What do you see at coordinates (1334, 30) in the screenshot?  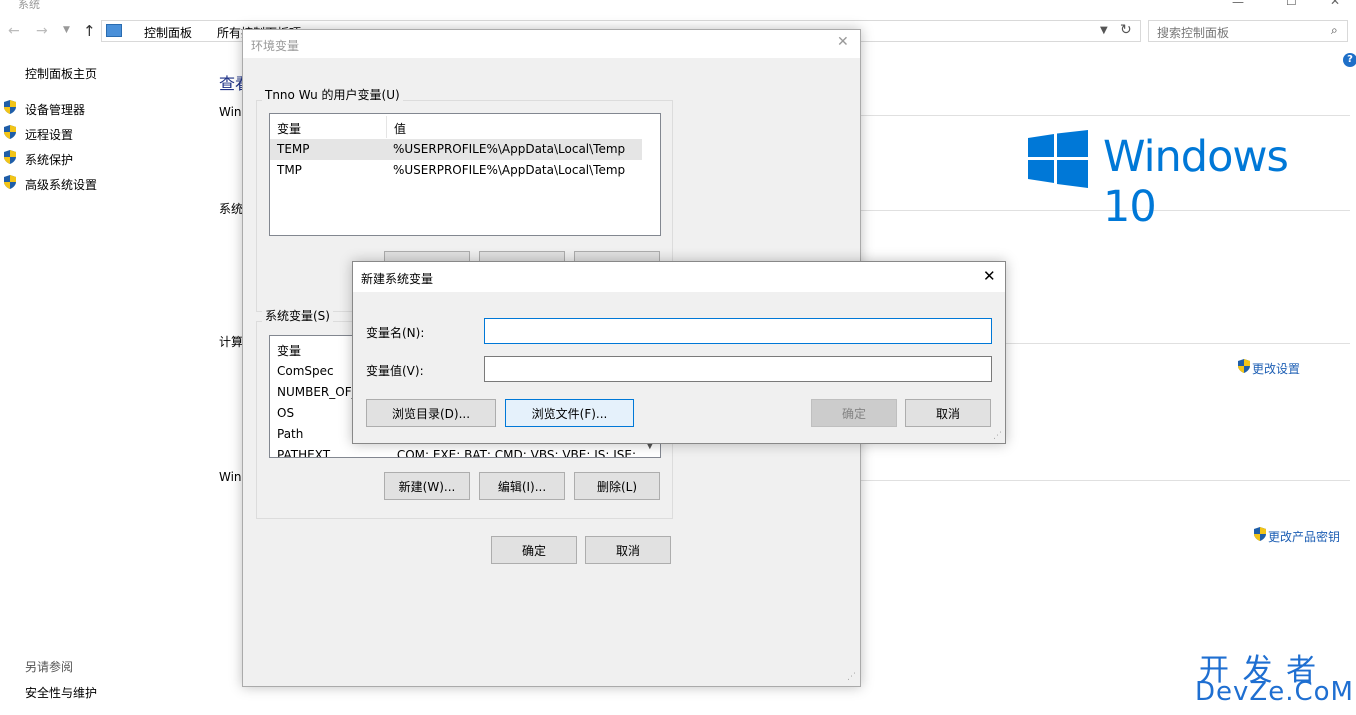 I see `search-icon: ⌕` at bounding box center [1334, 30].